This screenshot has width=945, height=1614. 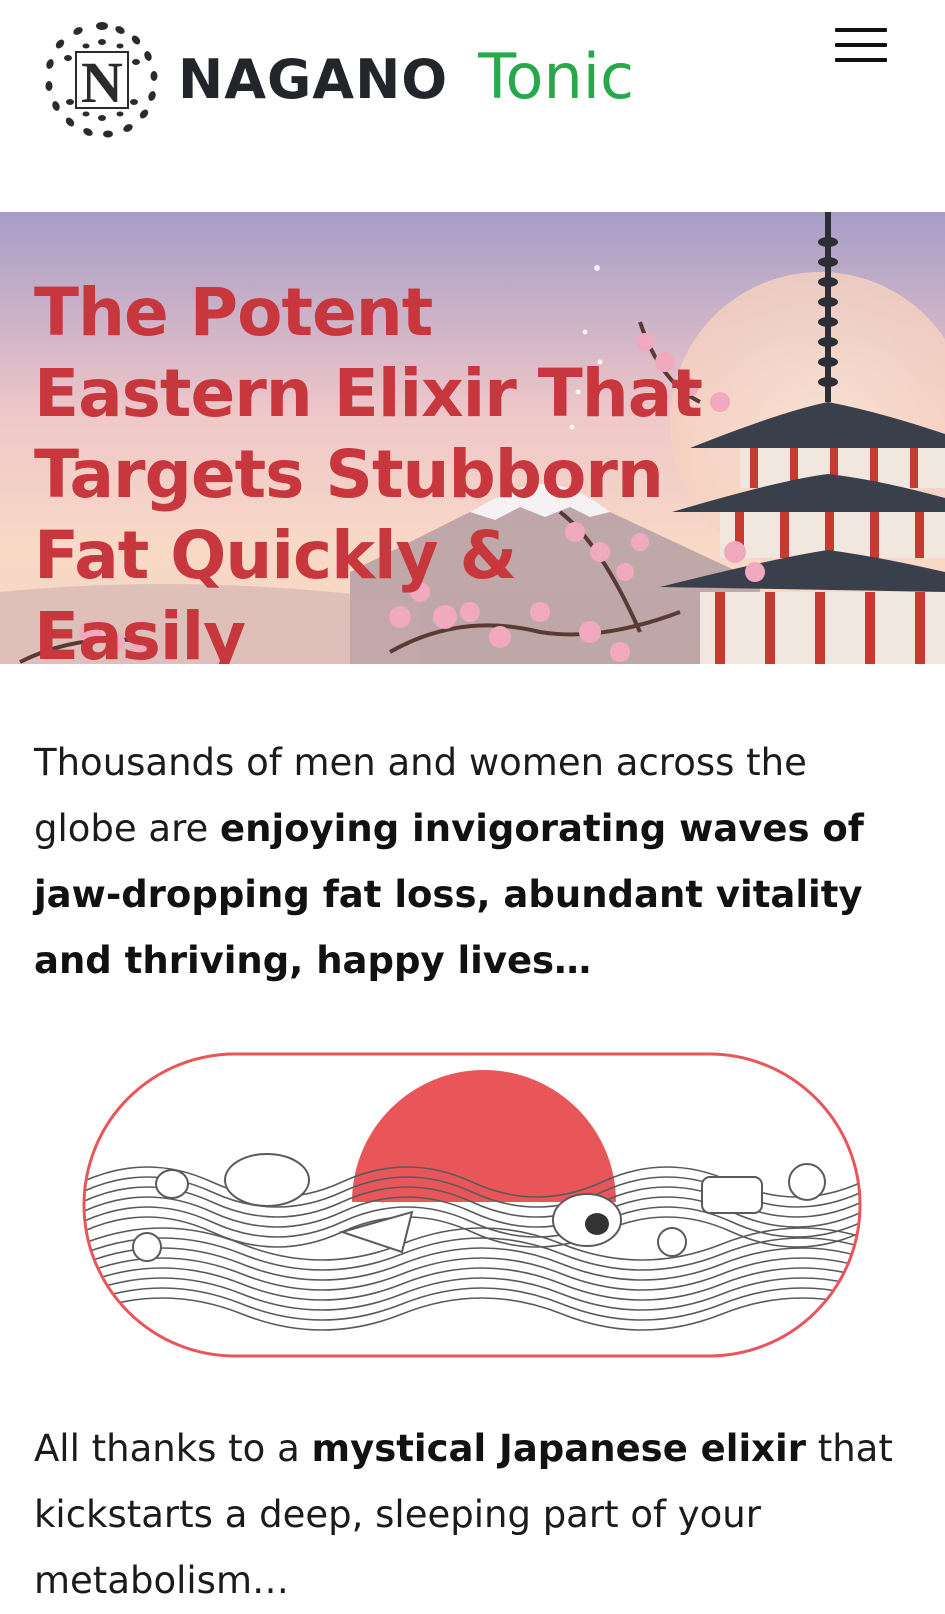 I want to click on brand-wordmark: NAGANO Tonic, so click(x=406, y=80).